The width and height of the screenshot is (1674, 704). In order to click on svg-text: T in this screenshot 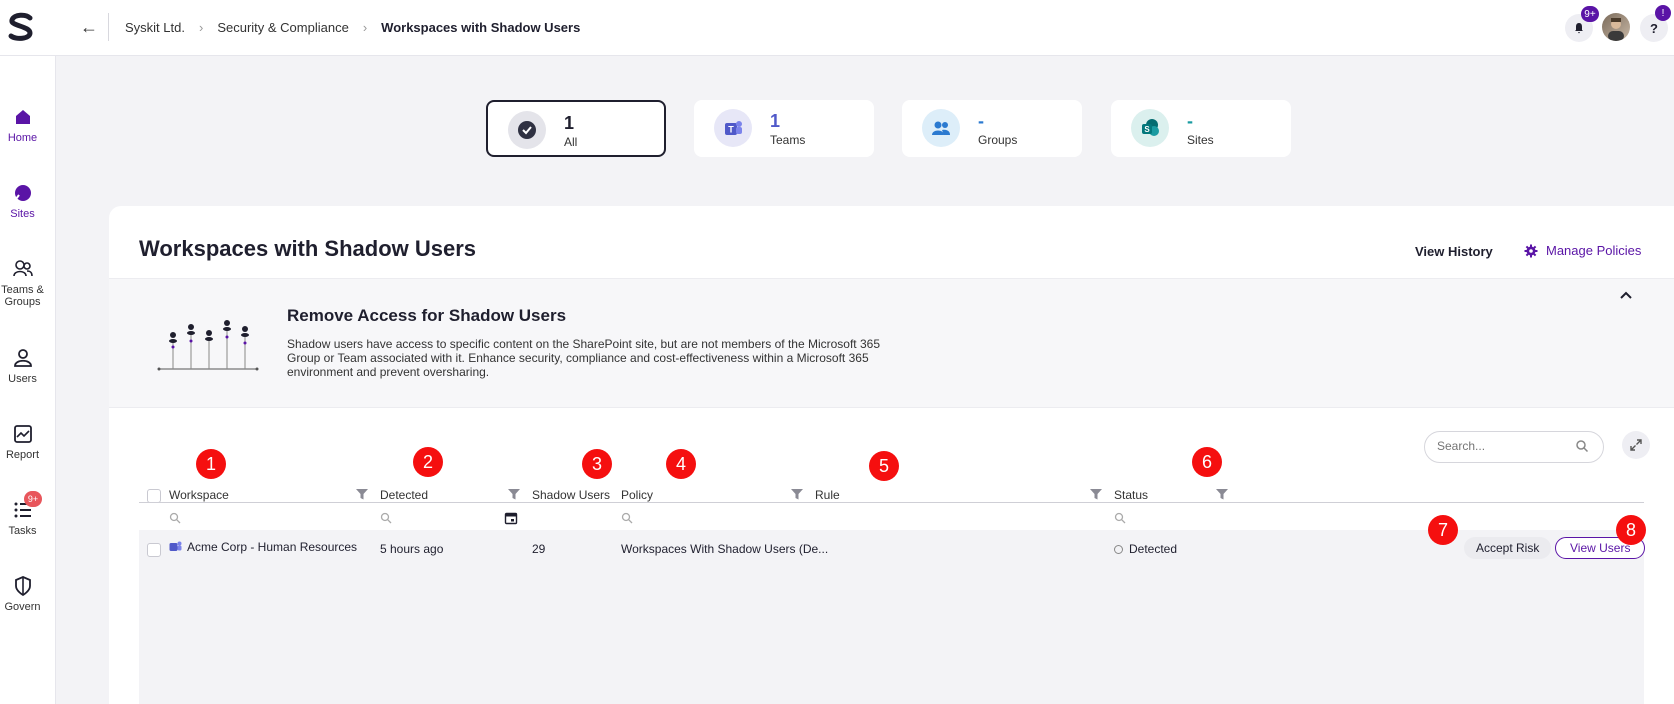, I will do `click(731, 130)`.